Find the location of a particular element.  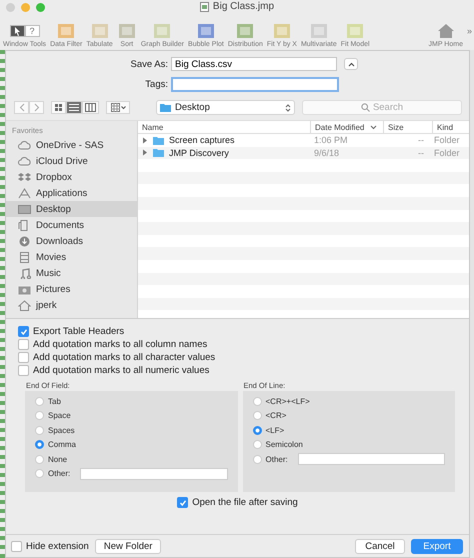

back-button is located at coordinates (21, 107).